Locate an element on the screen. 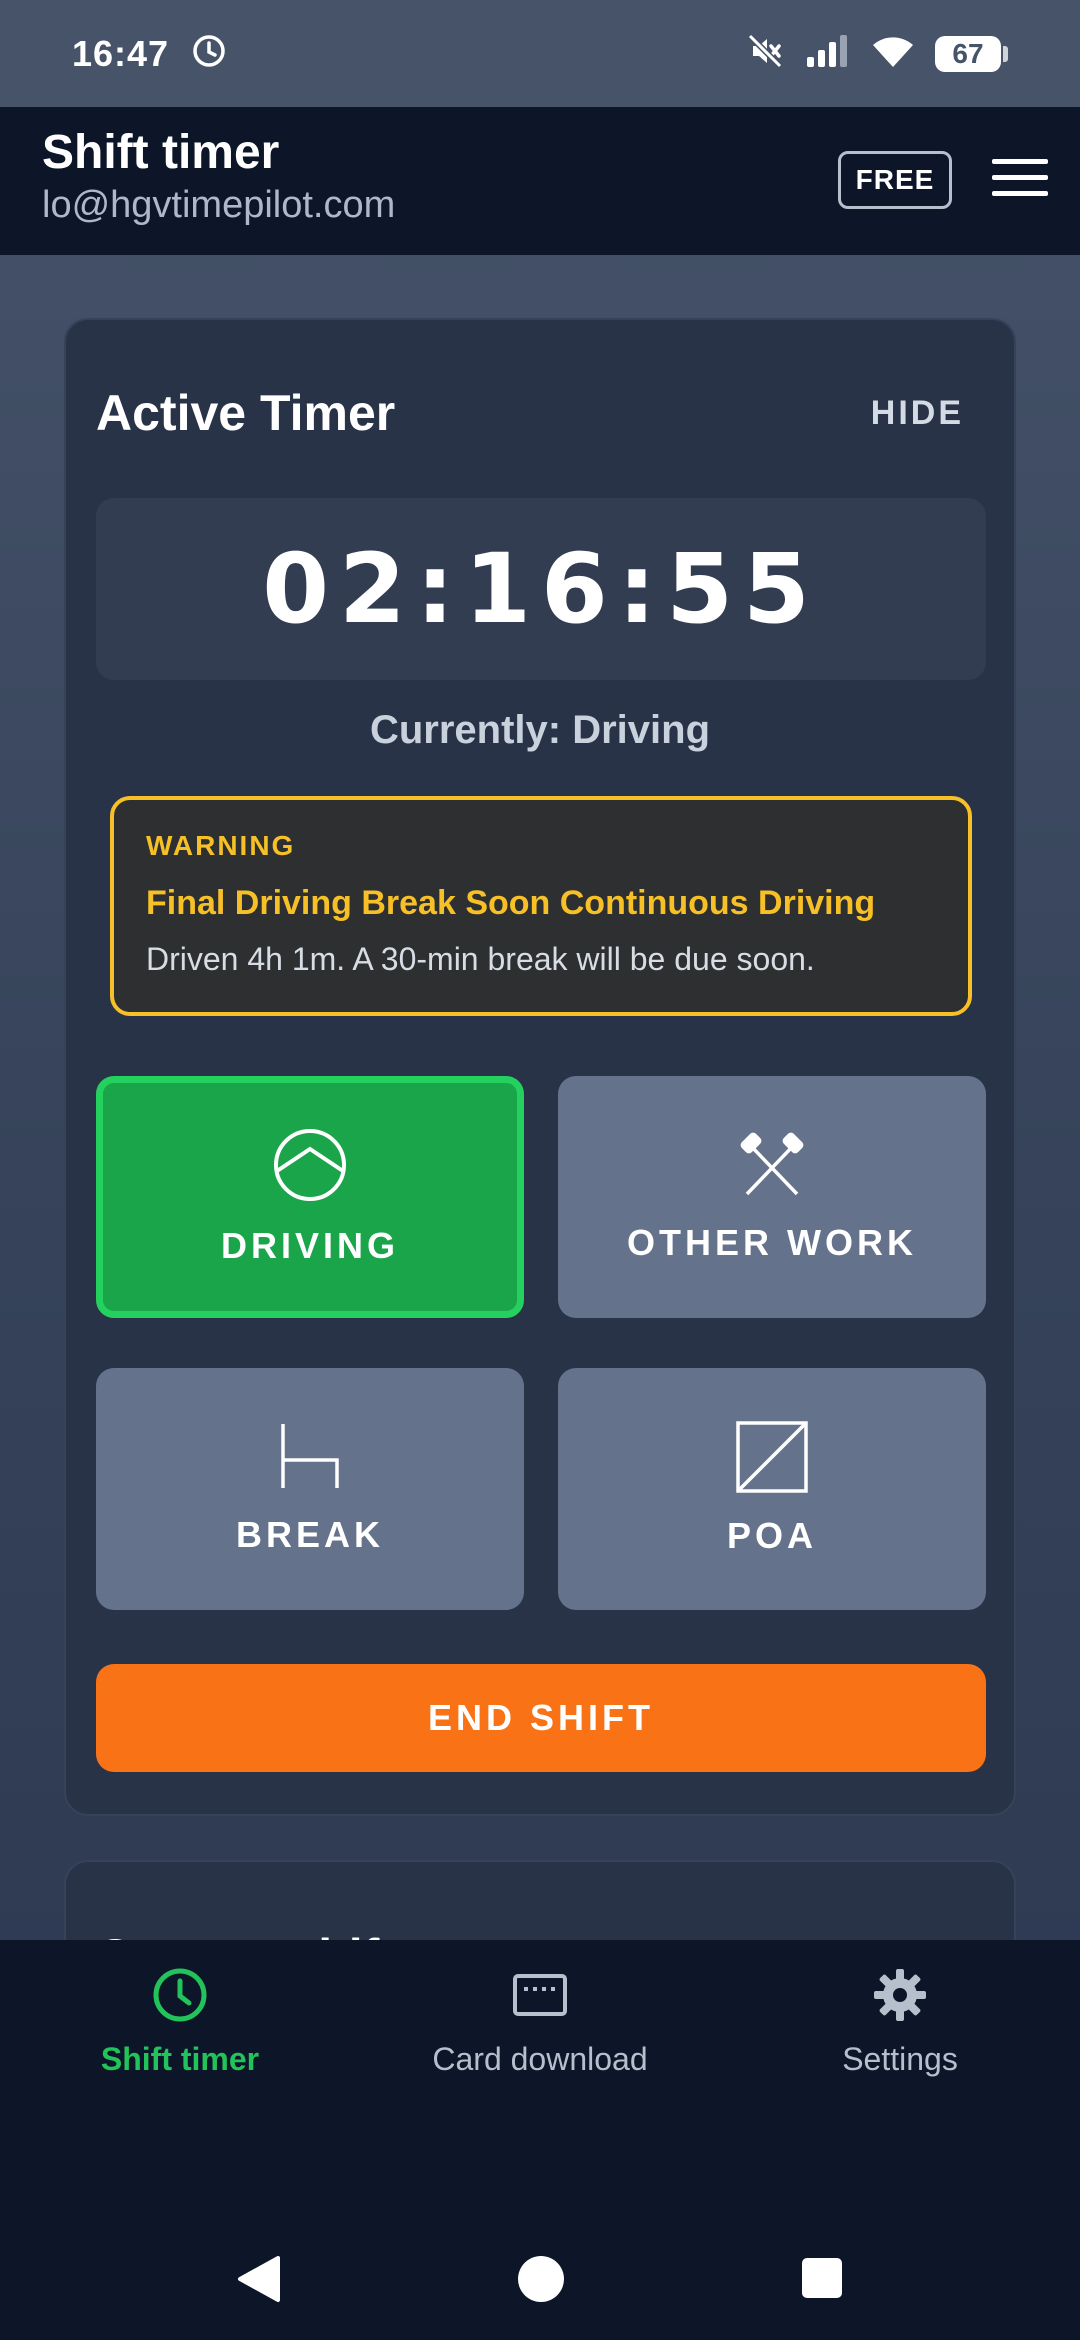 This screenshot has width=1080, height=2340. nav-shift-timer-label: Shift timer is located at coordinates (180, 2059).